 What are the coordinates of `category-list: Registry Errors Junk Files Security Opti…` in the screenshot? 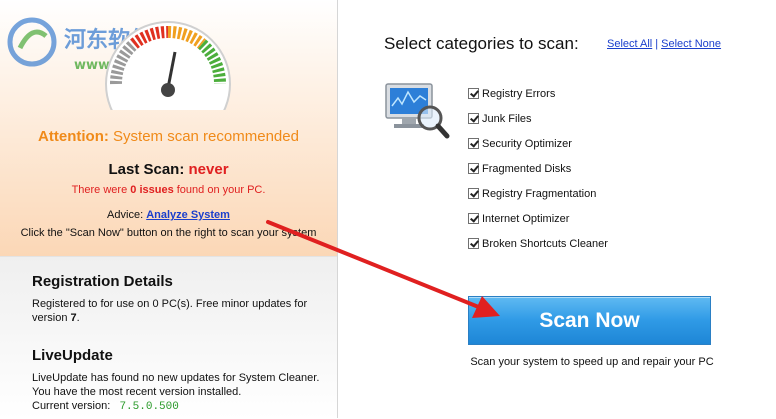 It's located at (538, 168).